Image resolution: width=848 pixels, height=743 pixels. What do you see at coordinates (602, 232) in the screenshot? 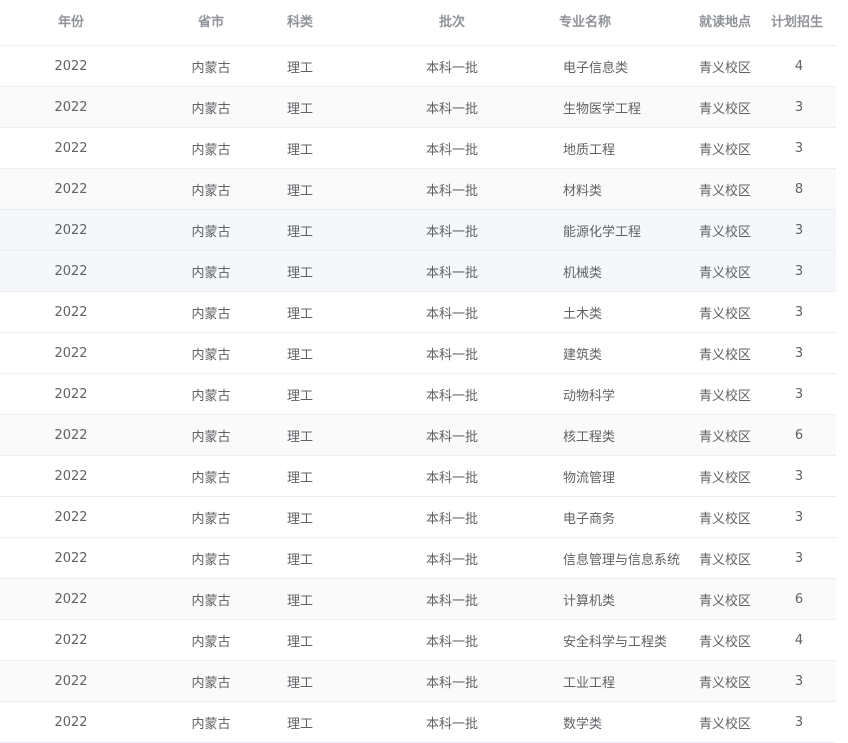
I see `cell-major: 能源化学工程` at bounding box center [602, 232].